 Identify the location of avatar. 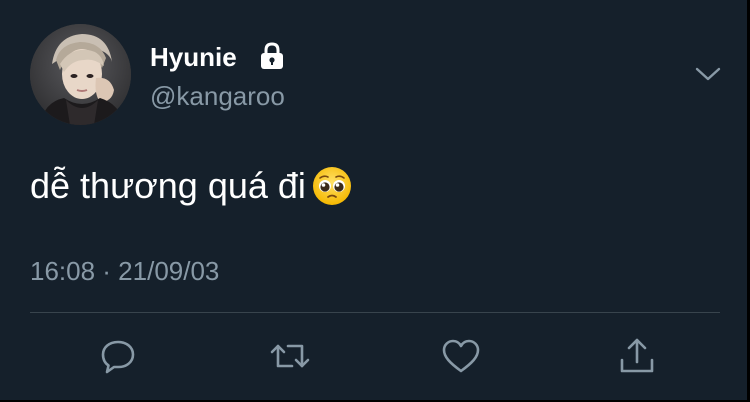
(80, 74).